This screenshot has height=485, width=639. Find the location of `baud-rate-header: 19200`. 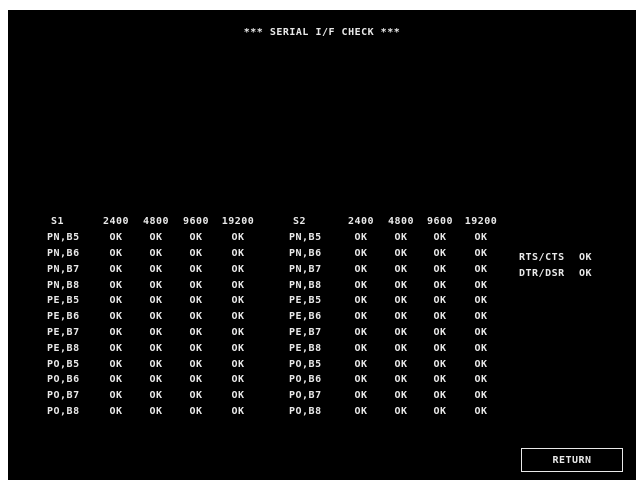

baud-rate-header: 19200 is located at coordinates (481, 222).